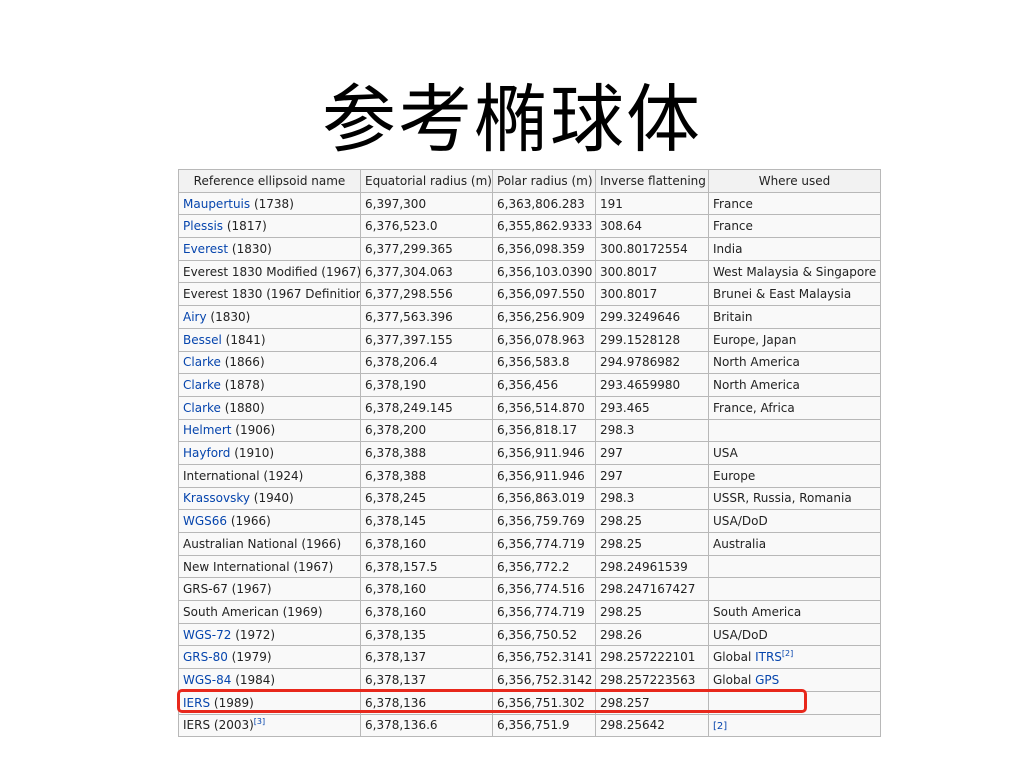 This screenshot has height=768, width=1024. What do you see at coordinates (205, 589) in the screenshot?
I see `ellipsoid-name-text: GRS-67` at bounding box center [205, 589].